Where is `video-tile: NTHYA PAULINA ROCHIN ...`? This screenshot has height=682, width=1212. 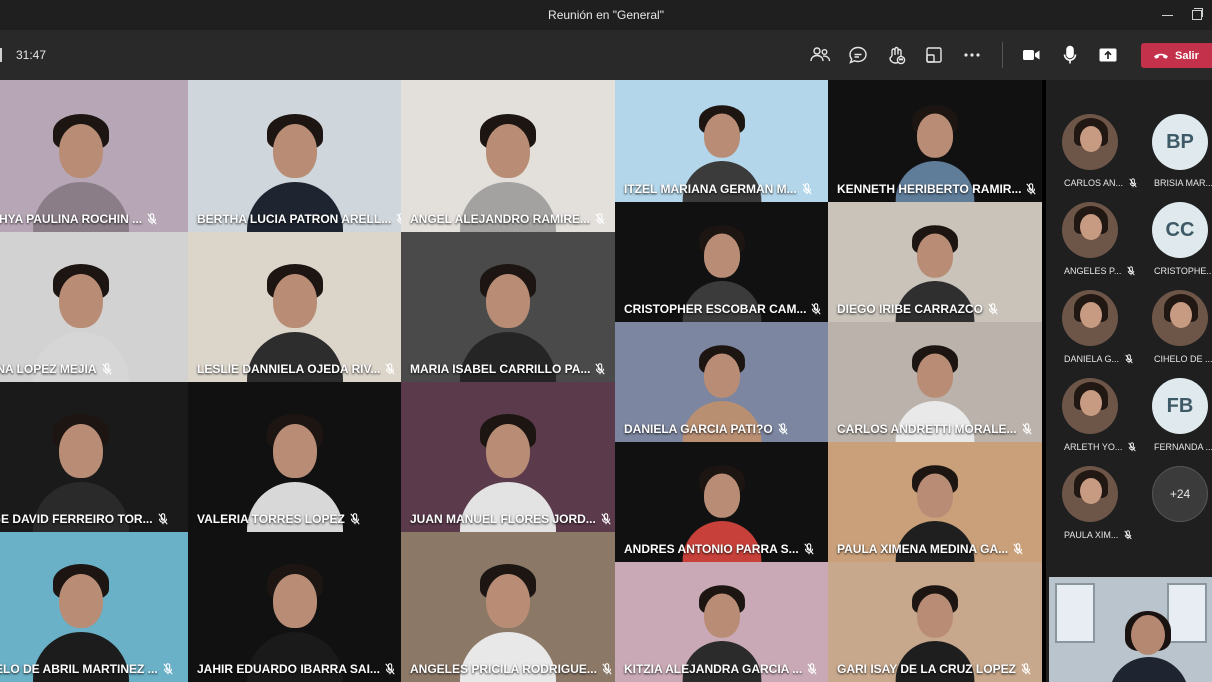 video-tile: NTHYA PAULINA ROCHIN ... is located at coordinates (94, 156).